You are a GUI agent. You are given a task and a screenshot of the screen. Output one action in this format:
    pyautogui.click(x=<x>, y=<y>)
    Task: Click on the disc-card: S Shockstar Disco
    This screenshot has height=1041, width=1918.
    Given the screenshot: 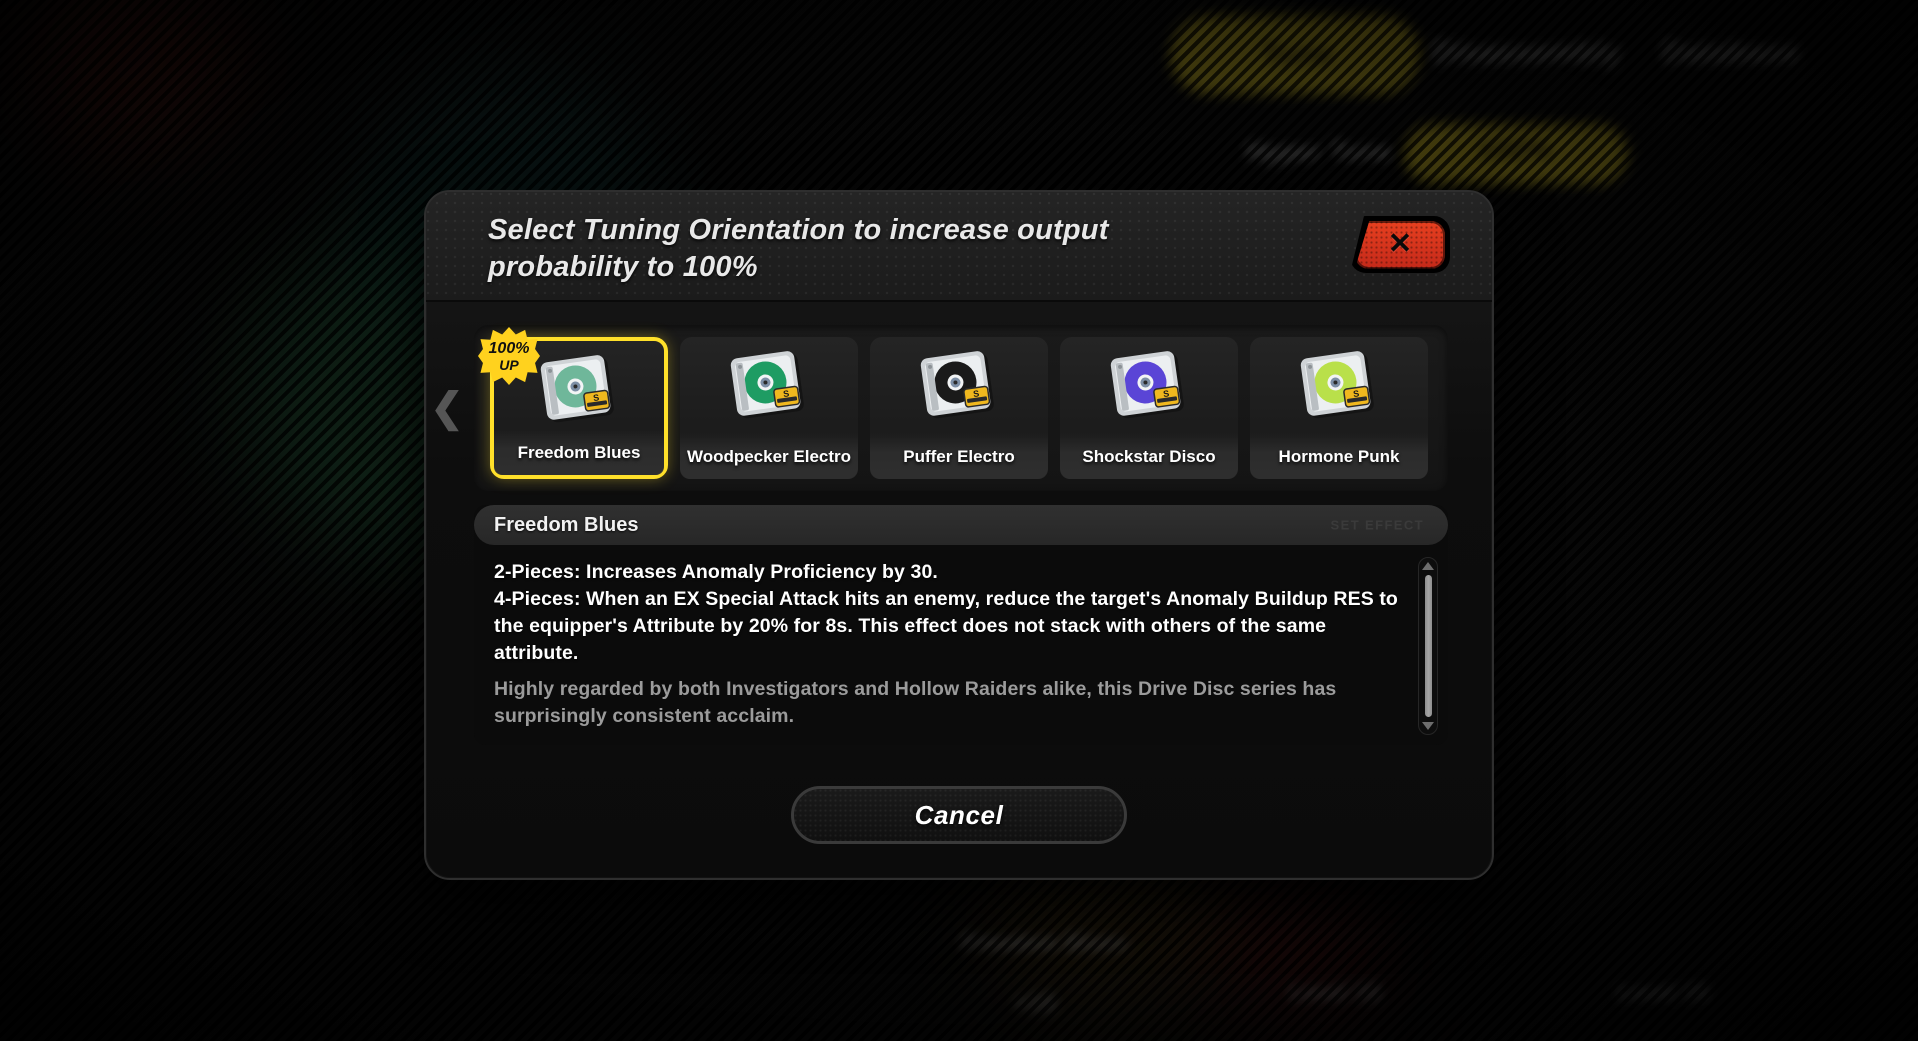 What is the action you would take?
    pyautogui.click(x=1149, y=408)
    